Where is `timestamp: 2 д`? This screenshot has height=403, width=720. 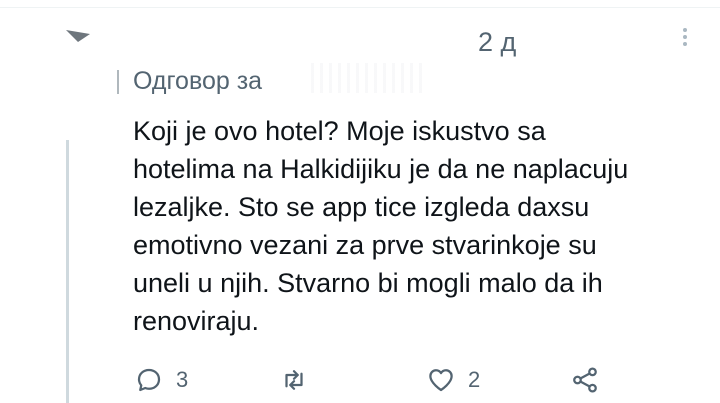 timestamp: 2 д is located at coordinates (497, 42).